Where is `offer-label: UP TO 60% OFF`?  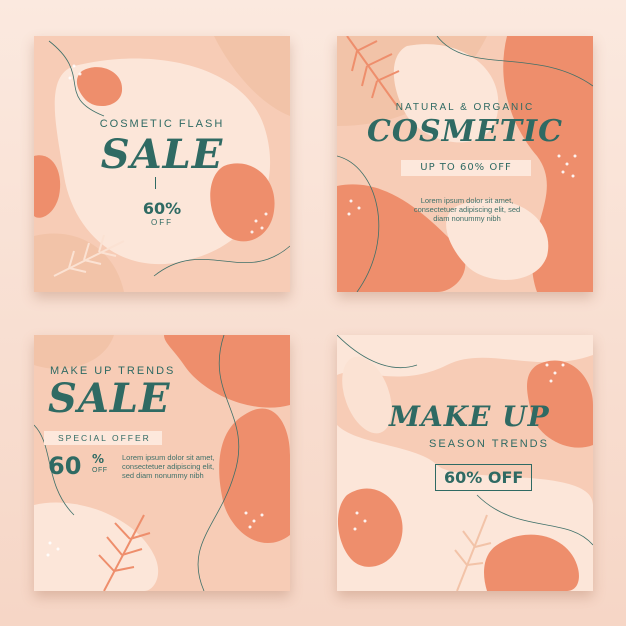 offer-label: UP TO 60% OFF is located at coordinates (466, 167).